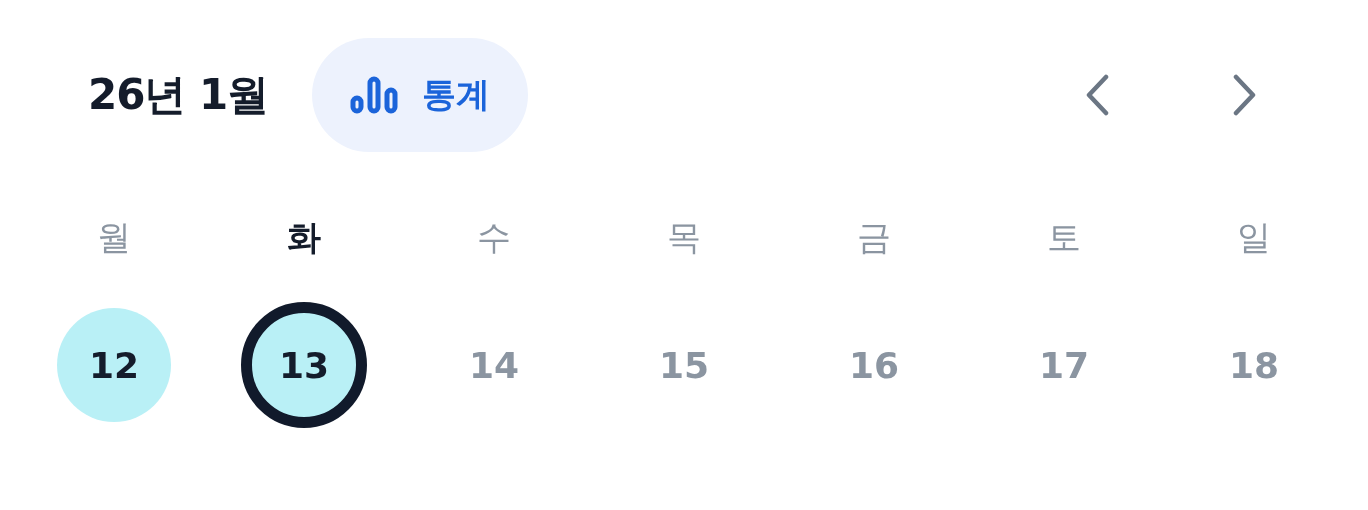 This screenshot has height=510, width=1368. I want to click on weekday-label: 일, so click(1254, 237).